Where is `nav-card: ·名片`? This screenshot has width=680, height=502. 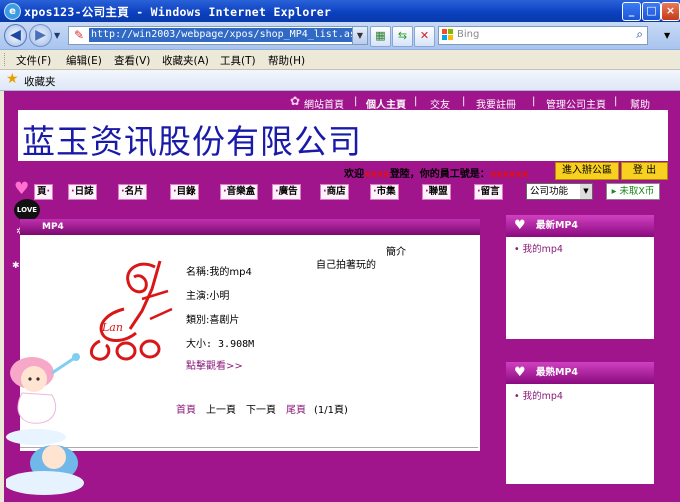
nav-card: ·名片 is located at coordinates (132, 192).